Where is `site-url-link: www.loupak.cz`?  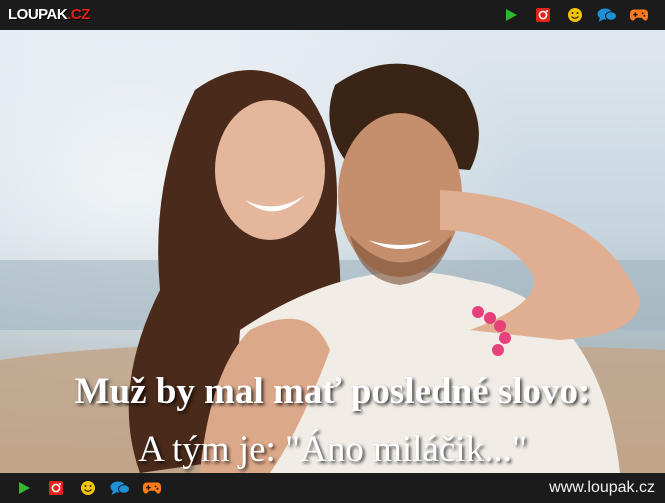 site-url-link: www.loupak.cz is located at coordinates (602, 488).